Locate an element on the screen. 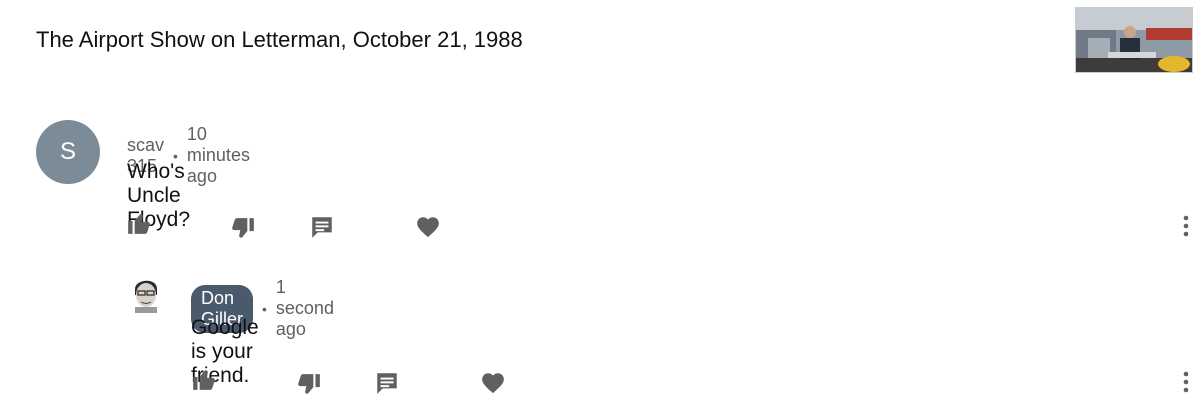  avatar: S is located at coordinates (68, 152).